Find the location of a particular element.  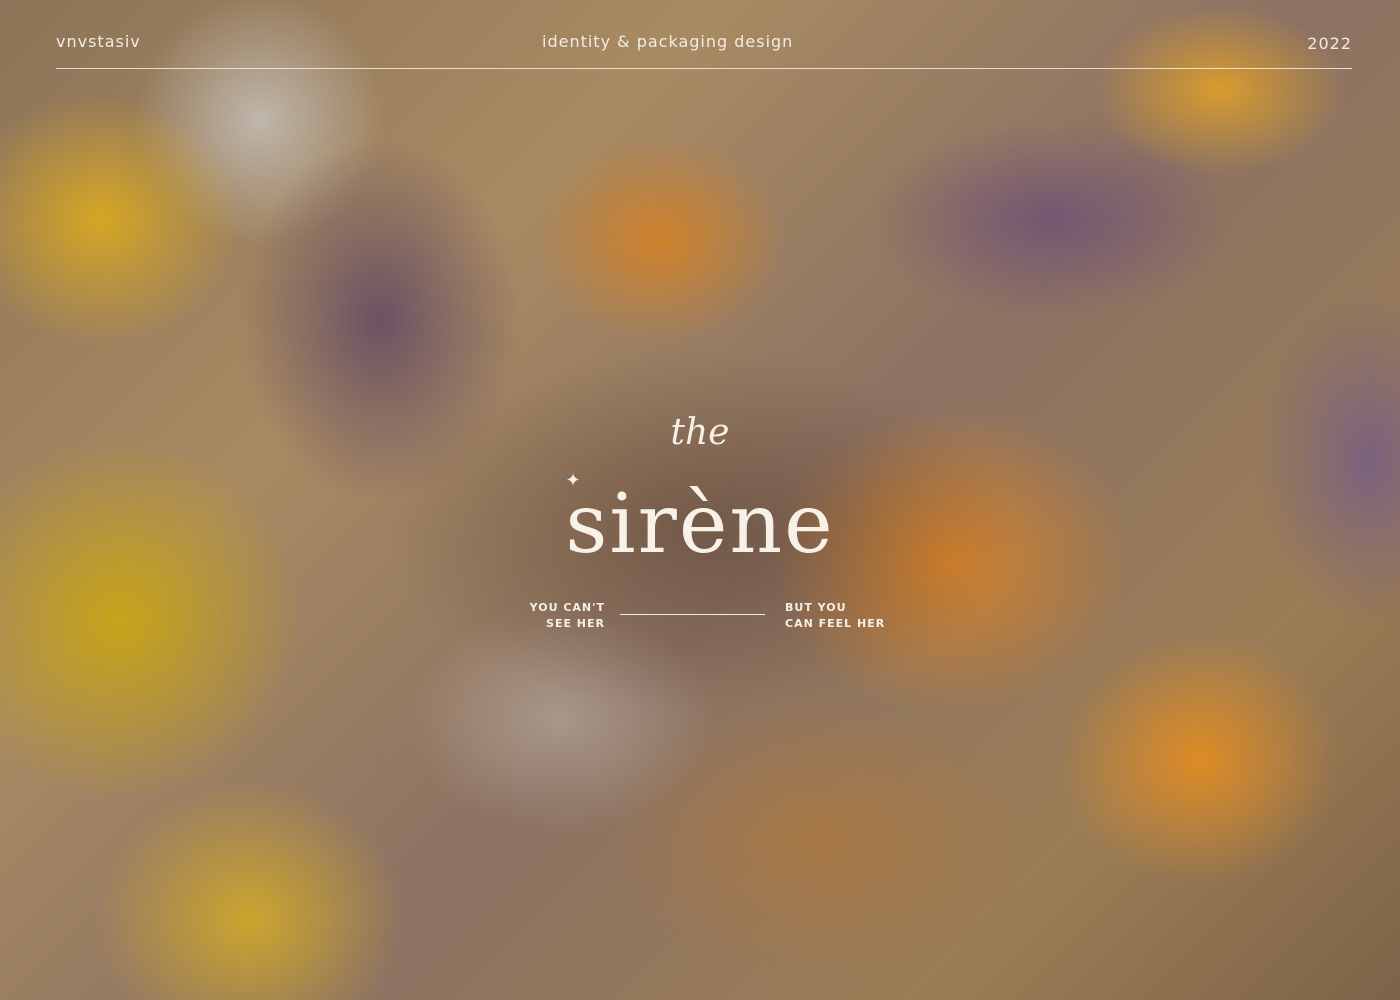

brand-wordmark: sirène is located at coordinates (700, 524).